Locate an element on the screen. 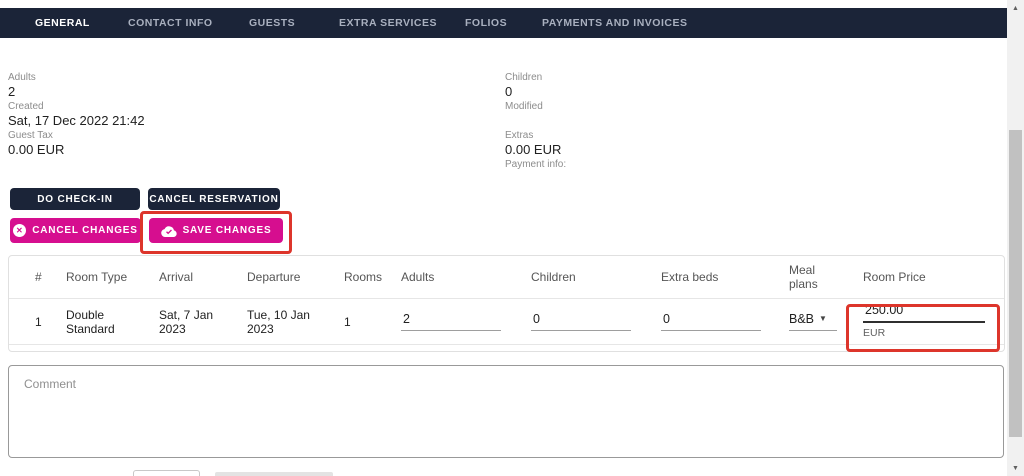 This screenshot has height=476, width=1024. vertical-scrollbar: ▲ ▼ is located at coordinates (1015, 238).